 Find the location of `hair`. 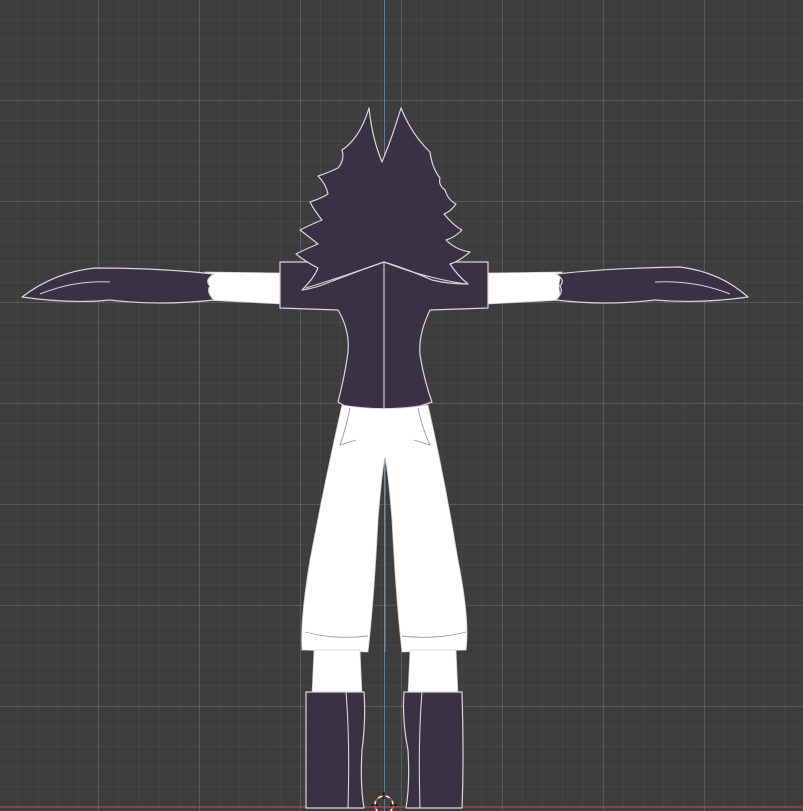

hair is located at coordinates (383, 199).